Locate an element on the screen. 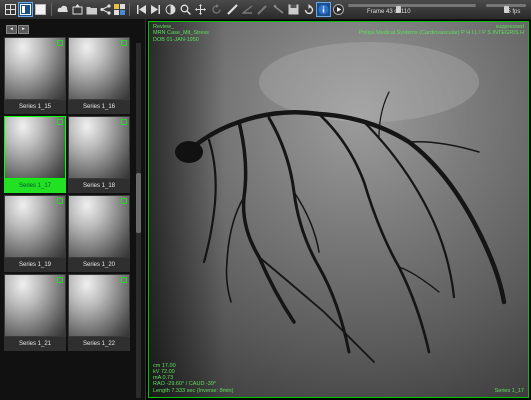 This screenshot has width=531, height=400. series-scrollbar is located at coordinates (138, 220).